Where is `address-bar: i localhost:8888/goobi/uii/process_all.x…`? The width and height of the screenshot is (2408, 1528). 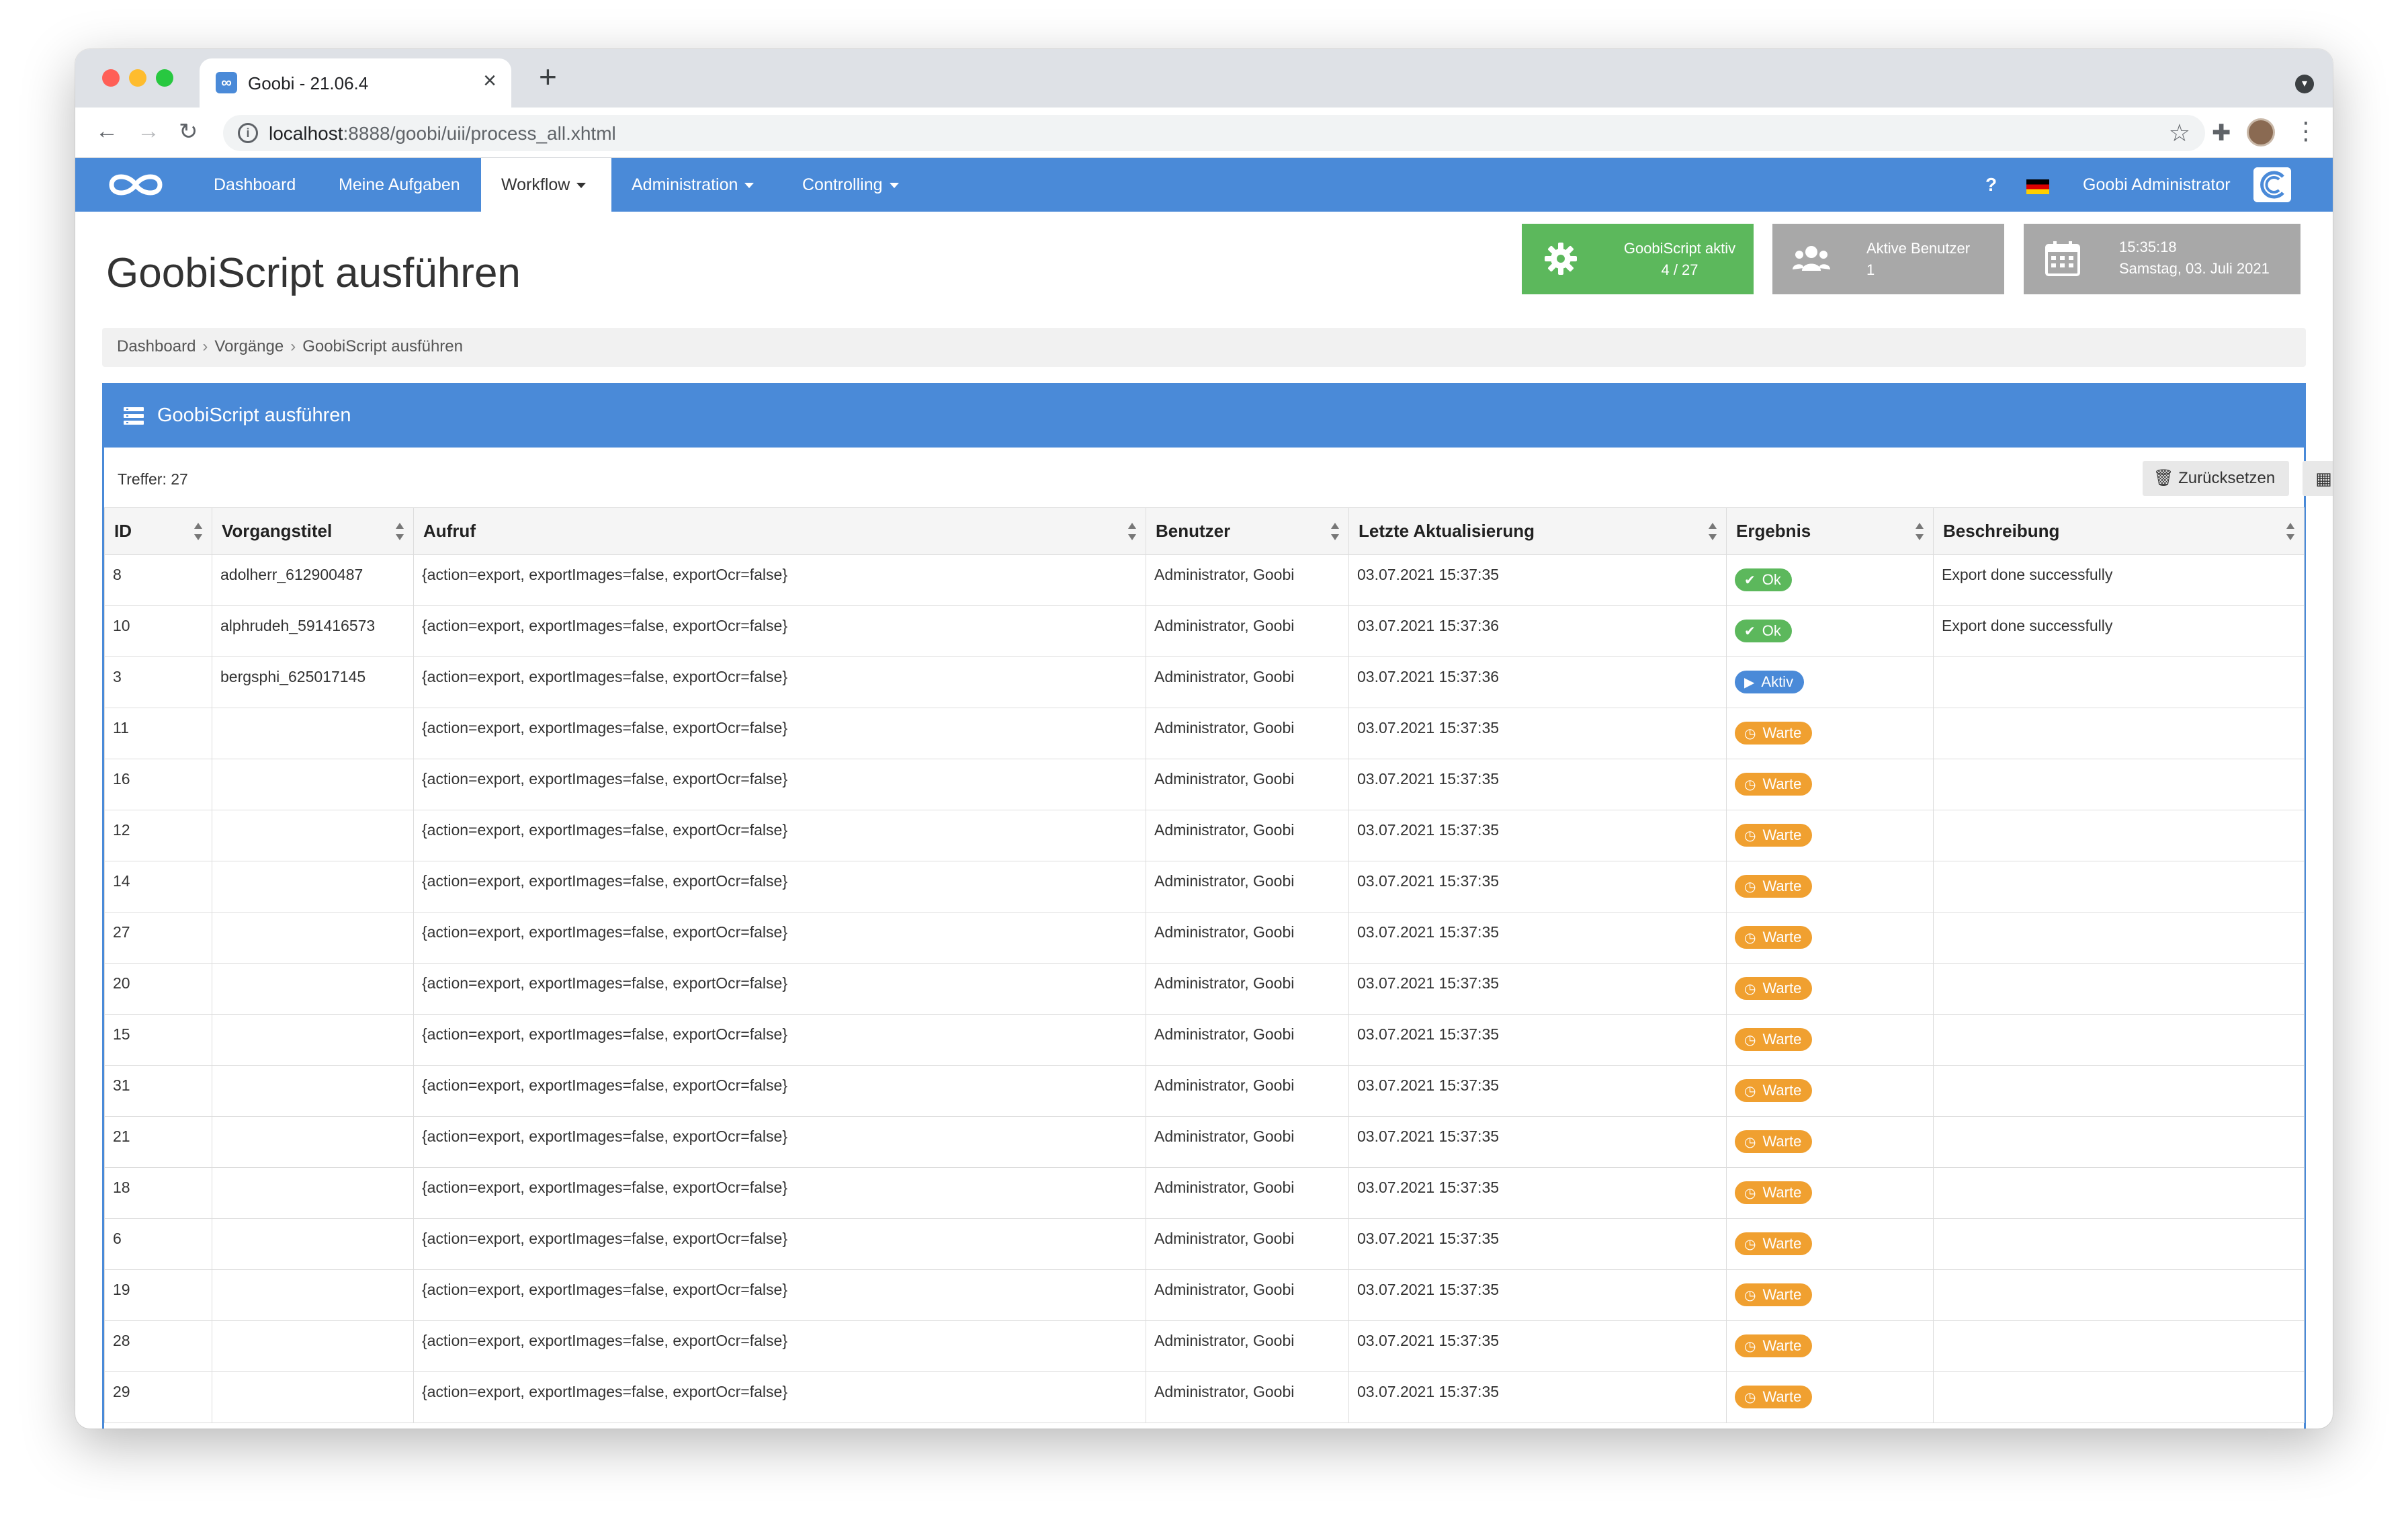
address-bar: i localhost:8888/goobi/uii/process_all.x… is located at coordinates (1214, 133).